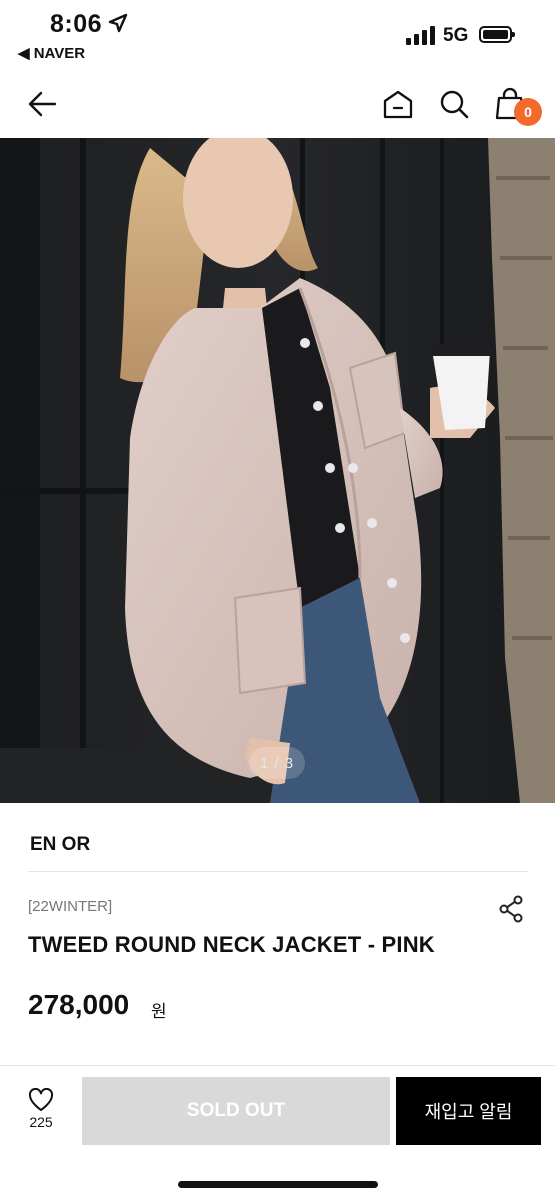 Image resolution: width=555 pixels, height=1201 pixels. What do you see at coordinates (278, 1184) in the screenshot?
I see `home-indicator` at bounding box center [278, 1184].